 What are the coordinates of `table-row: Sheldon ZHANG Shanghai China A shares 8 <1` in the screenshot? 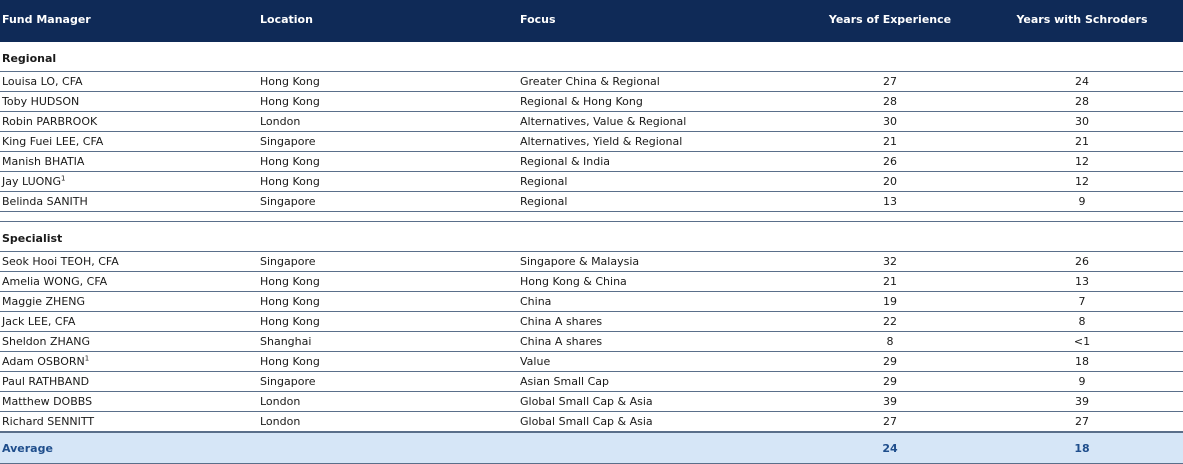 It's located at (591, 342).